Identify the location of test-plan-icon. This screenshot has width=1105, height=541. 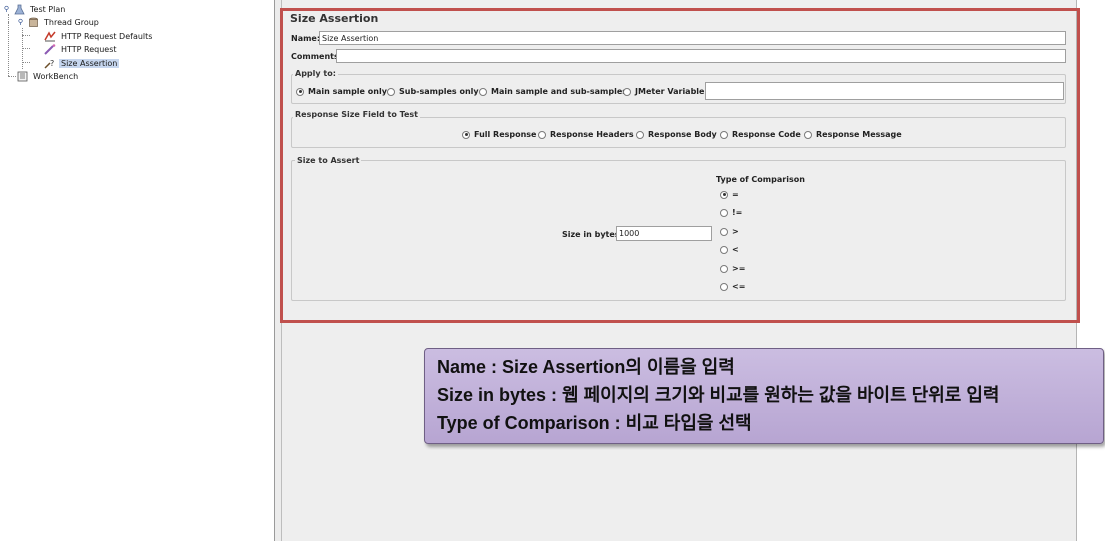
(19, 10).